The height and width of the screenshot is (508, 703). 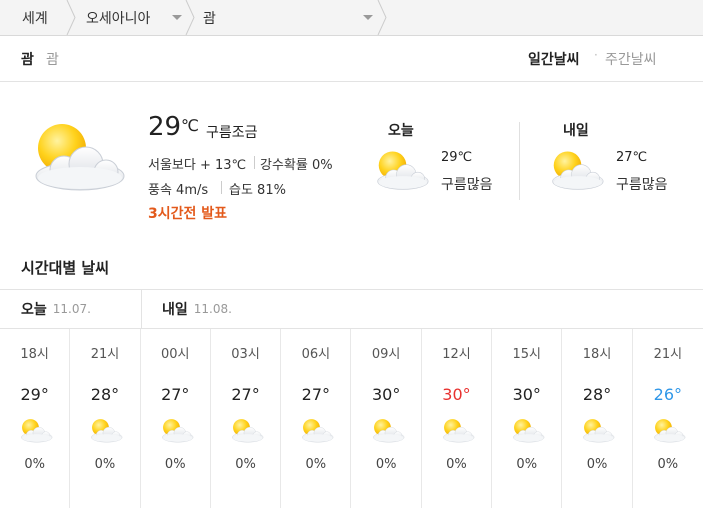 What do you see at coordinates (65, 268) in the screenshot?
I see `hourly-weather-title: 시간대별 날씨` at bounding box center [65, 268].